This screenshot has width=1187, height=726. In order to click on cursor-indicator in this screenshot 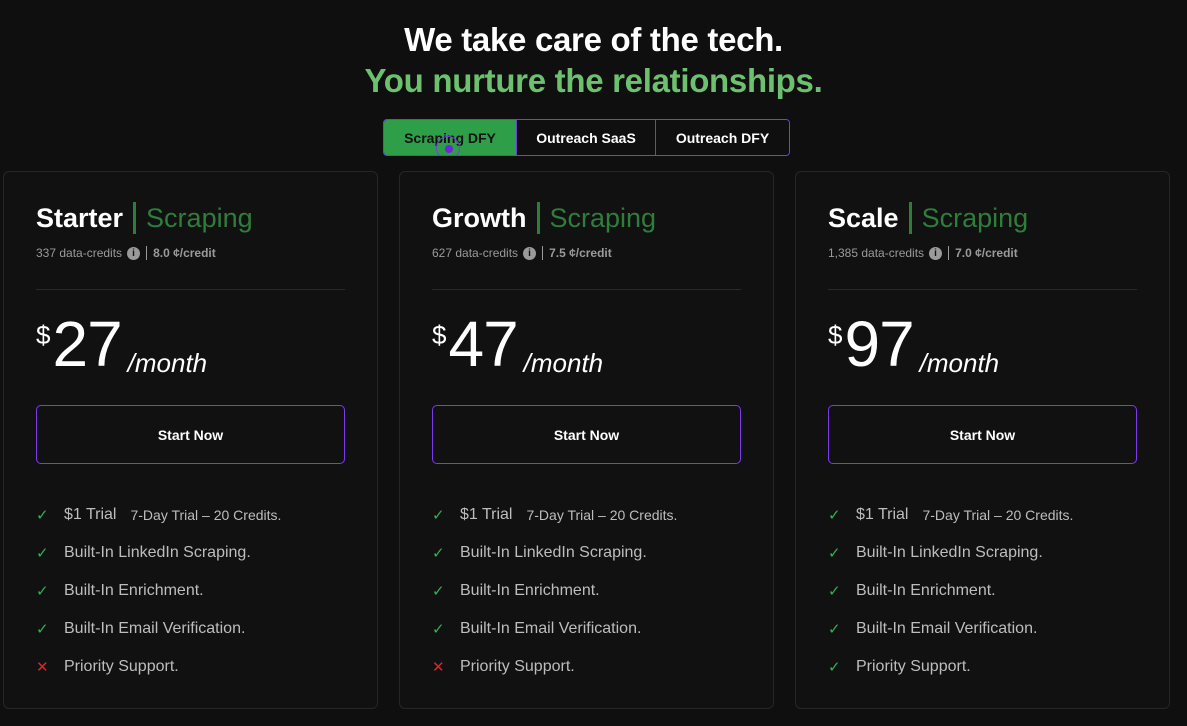, I will do `click(448, 145)`.